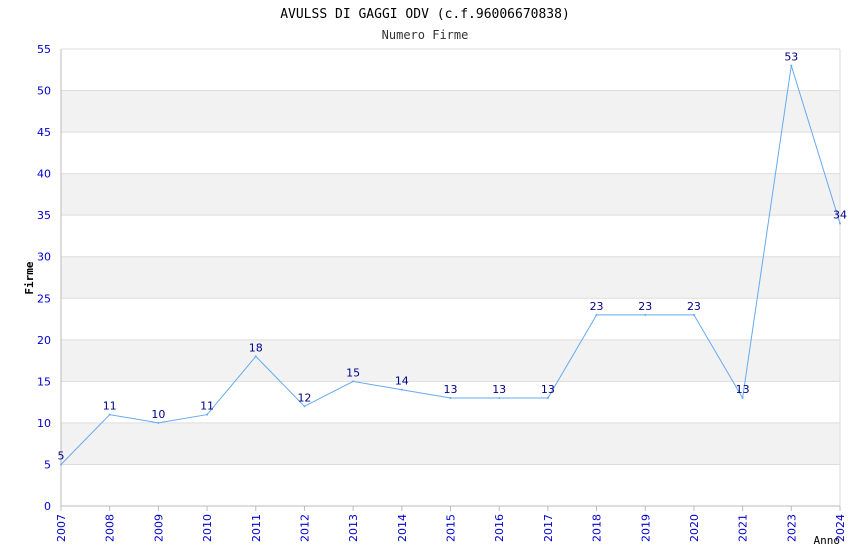 The height and width of the screenshot is (550, 850). Describe the element at coordinates (402, 528) in the screenshot. I see `x-tick-label: 2014` at that location.